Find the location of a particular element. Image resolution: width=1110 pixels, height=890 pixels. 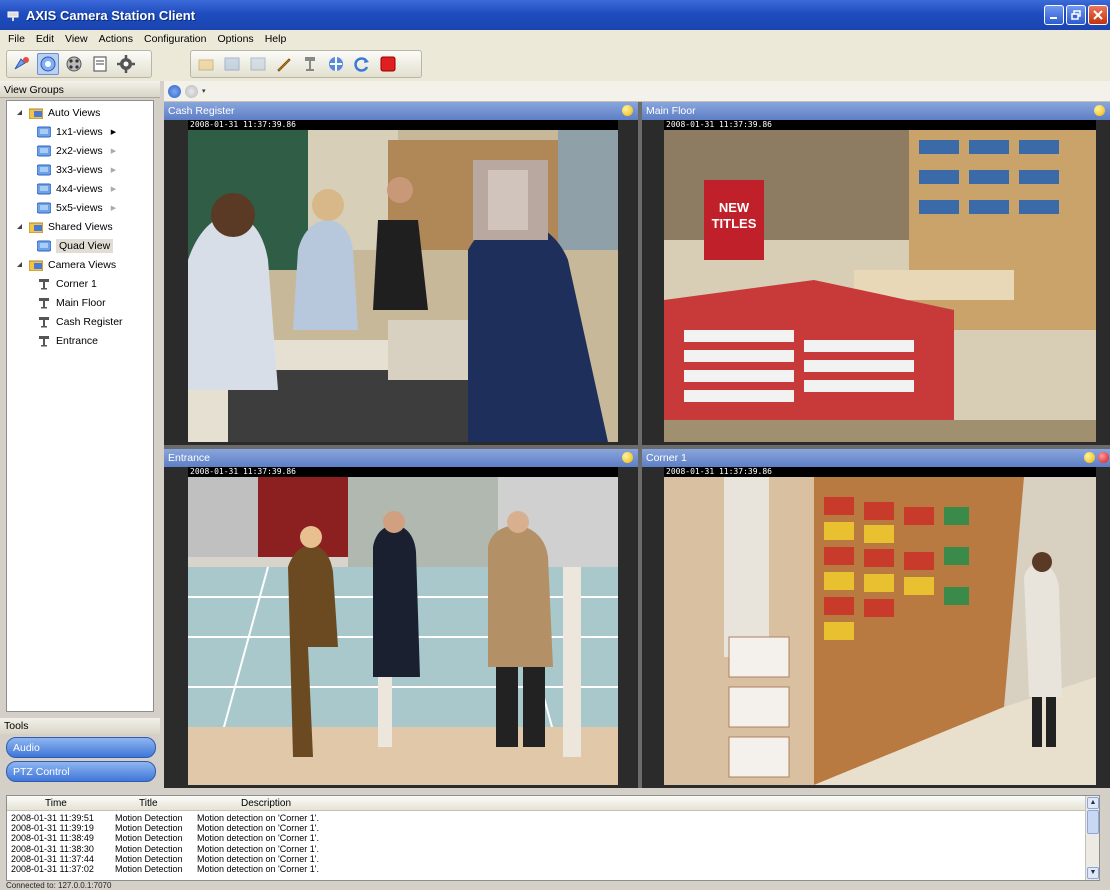

menu-file: File is located at coordinates (16, 39).